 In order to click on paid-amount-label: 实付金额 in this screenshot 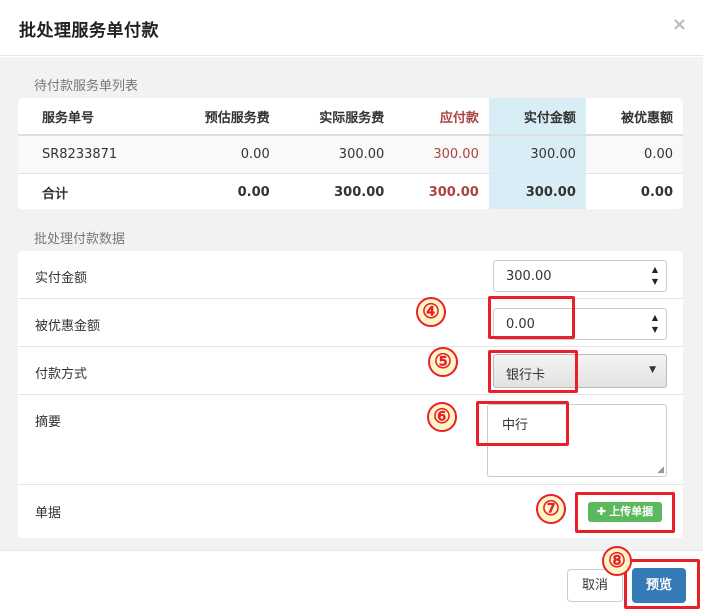, I will do `click(61, 278)`.